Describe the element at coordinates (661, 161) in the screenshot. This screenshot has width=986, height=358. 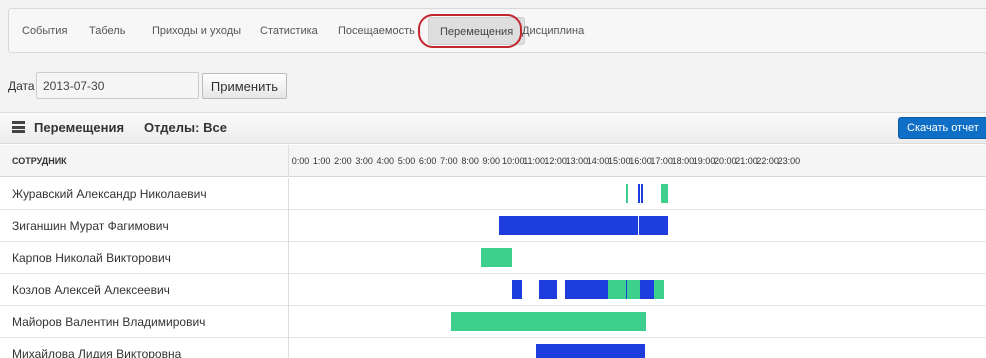
I see `hour-label: 17:00` at that location.